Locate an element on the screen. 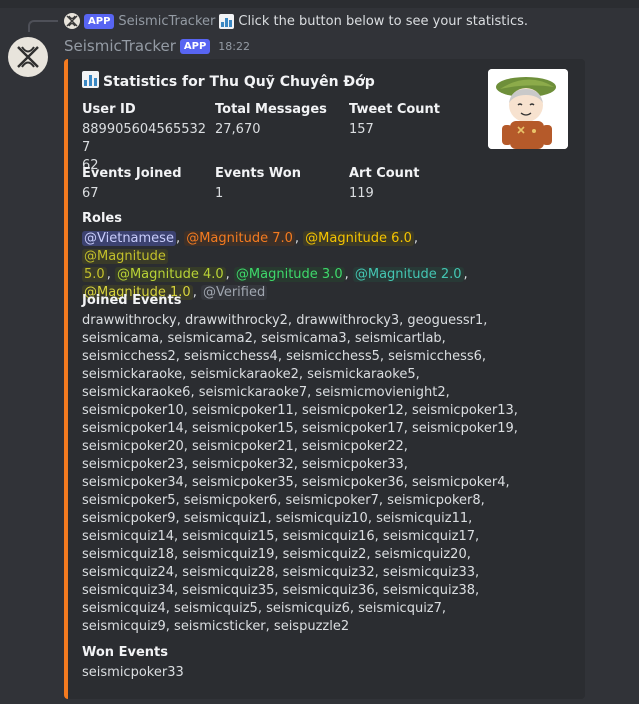  role-mention: @Magnitude 4.0 is located at coordinates (170, 274).